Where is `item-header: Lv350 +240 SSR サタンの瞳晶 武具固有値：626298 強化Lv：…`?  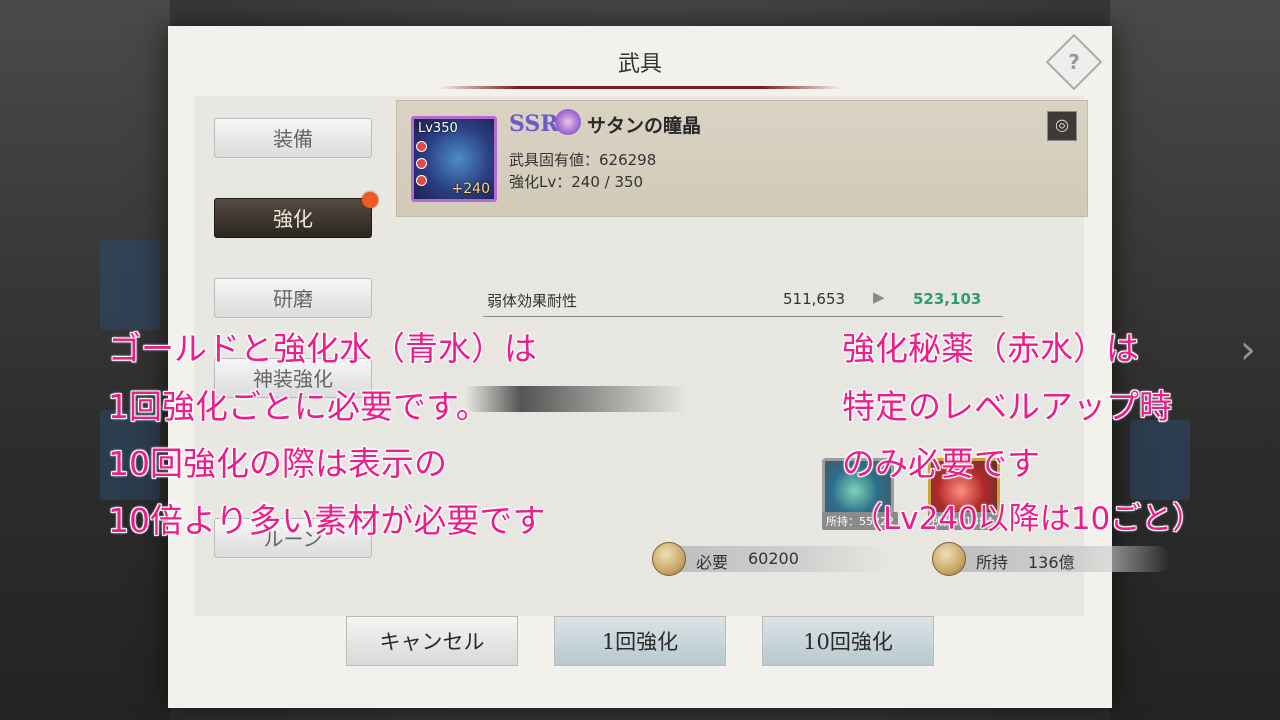 item-header: Lv350 +240 SSR サタンの瞳晶 武具固有値：626298 強化Lv：… is located at coordinates (742, 158).